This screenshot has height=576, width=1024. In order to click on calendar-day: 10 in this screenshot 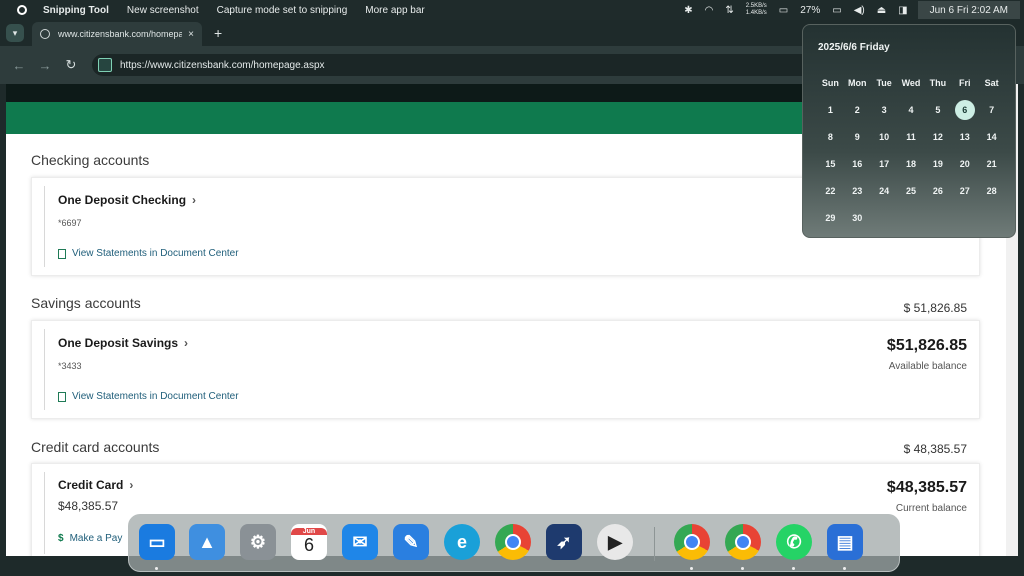, I will do `click(884, 137)`.